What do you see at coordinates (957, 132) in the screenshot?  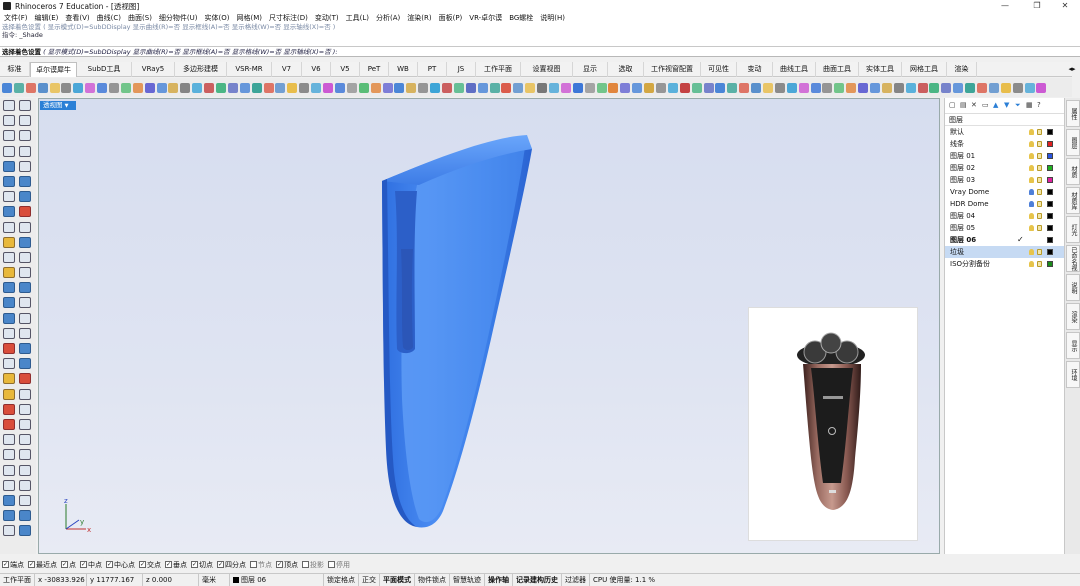 I see `layer-name: 默认` at bounding box center [957, 132].